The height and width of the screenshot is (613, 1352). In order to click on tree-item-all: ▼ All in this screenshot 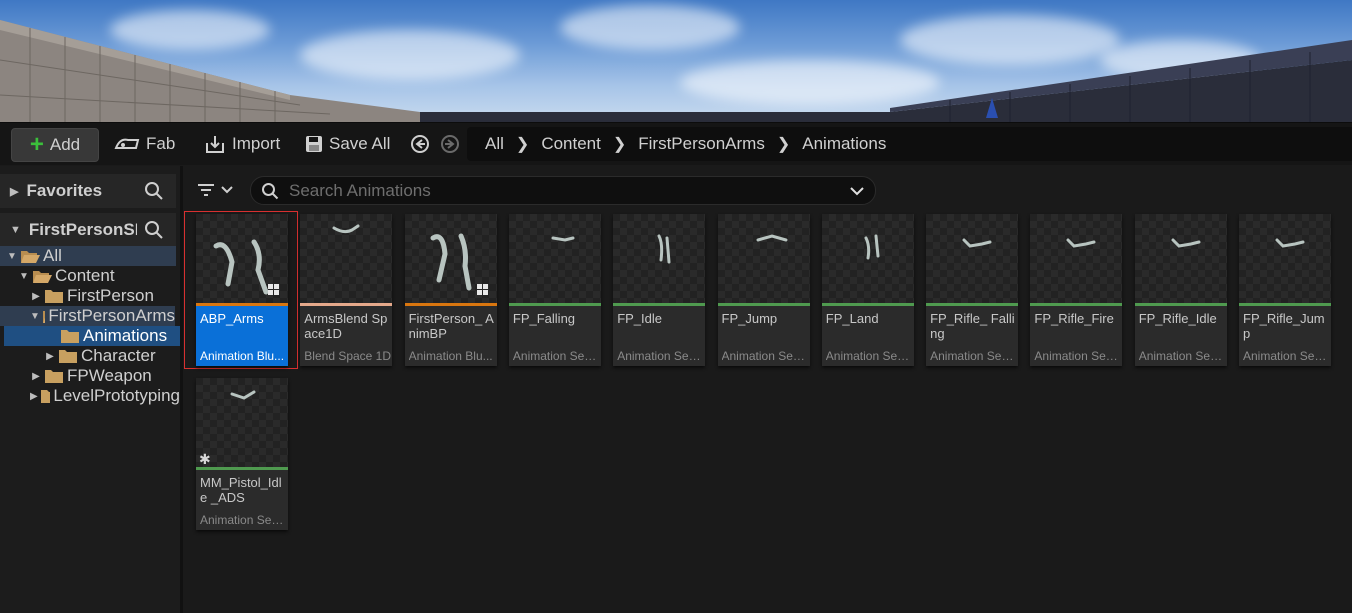, I will do `click(88, 256)`.